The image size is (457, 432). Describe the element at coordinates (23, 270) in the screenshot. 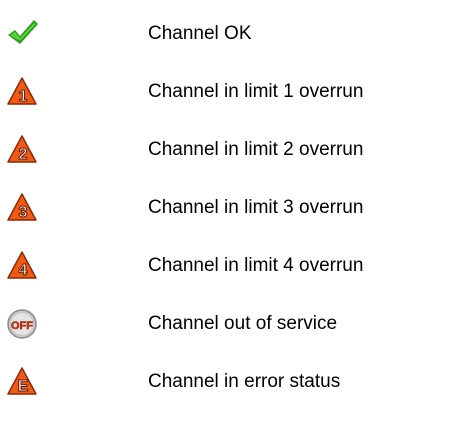

I see `limit-4-badge: 4` at that location.